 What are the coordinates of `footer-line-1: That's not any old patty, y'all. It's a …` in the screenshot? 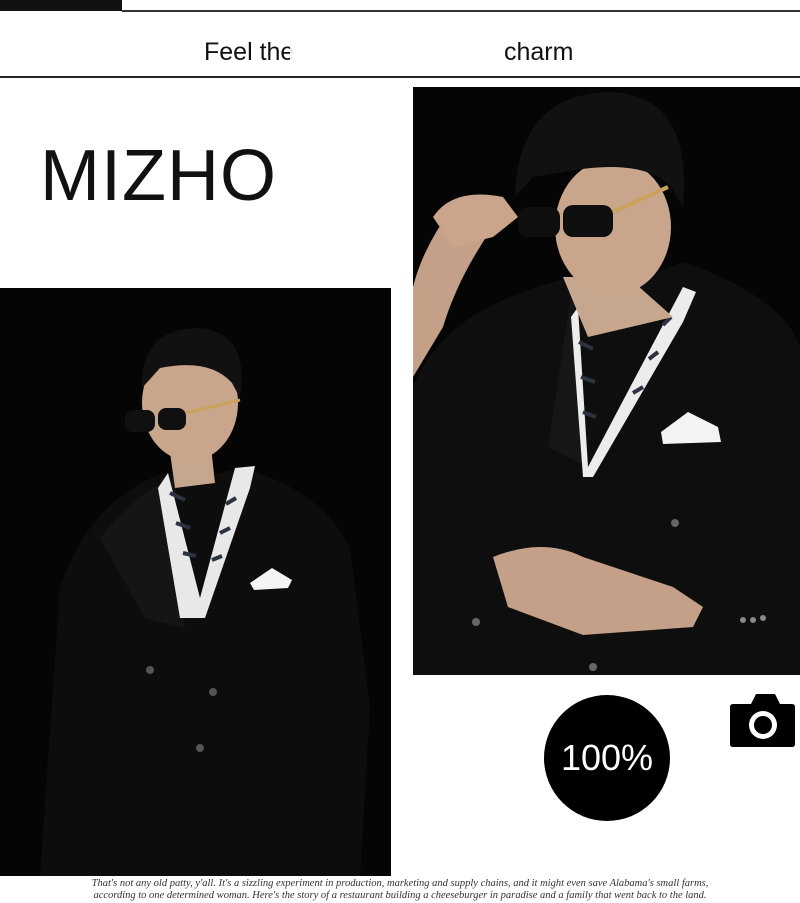 It's located at (400, 883).